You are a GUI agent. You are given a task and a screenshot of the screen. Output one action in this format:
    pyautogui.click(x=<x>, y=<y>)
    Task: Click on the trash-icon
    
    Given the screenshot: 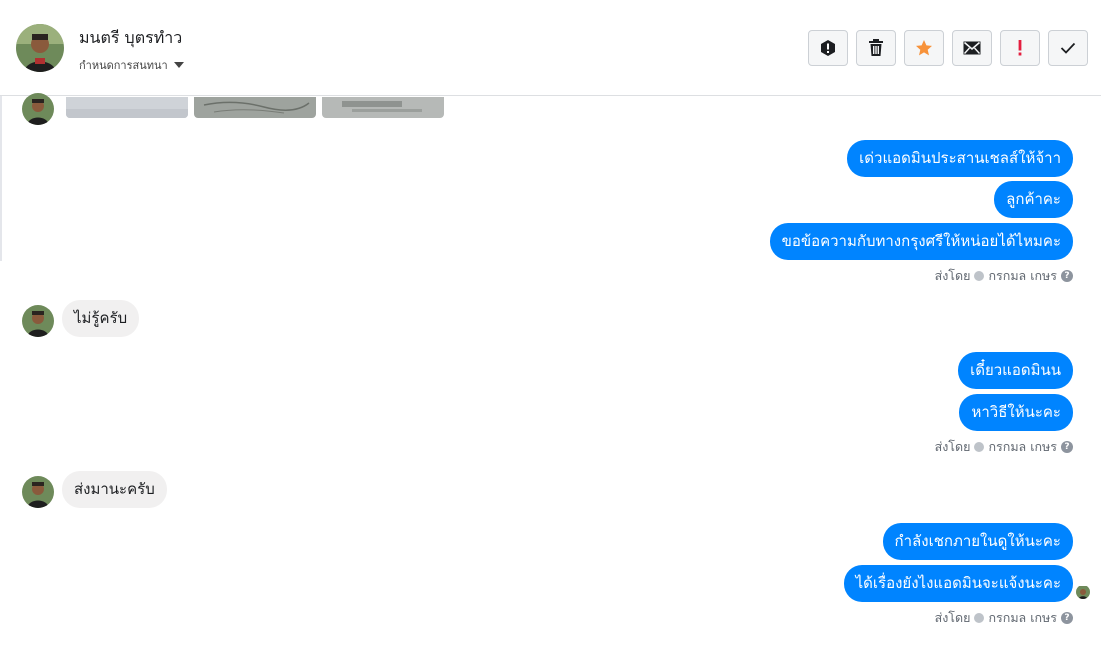 What is the action you would take?
    pyautogui.click(x=876, y=47)
    